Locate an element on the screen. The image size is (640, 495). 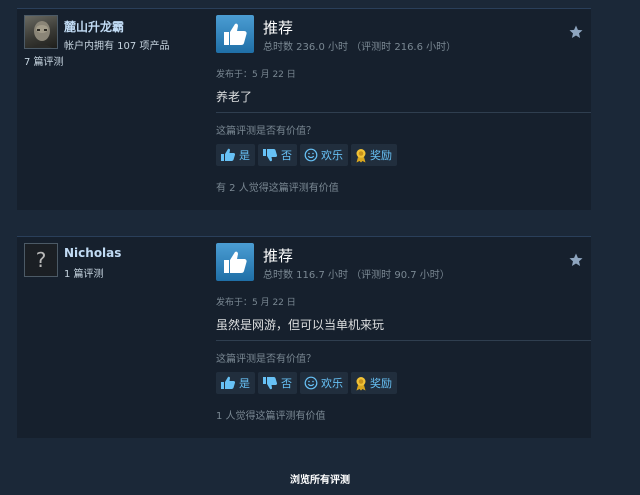
avatar-image is located at coordinates (42, 34).